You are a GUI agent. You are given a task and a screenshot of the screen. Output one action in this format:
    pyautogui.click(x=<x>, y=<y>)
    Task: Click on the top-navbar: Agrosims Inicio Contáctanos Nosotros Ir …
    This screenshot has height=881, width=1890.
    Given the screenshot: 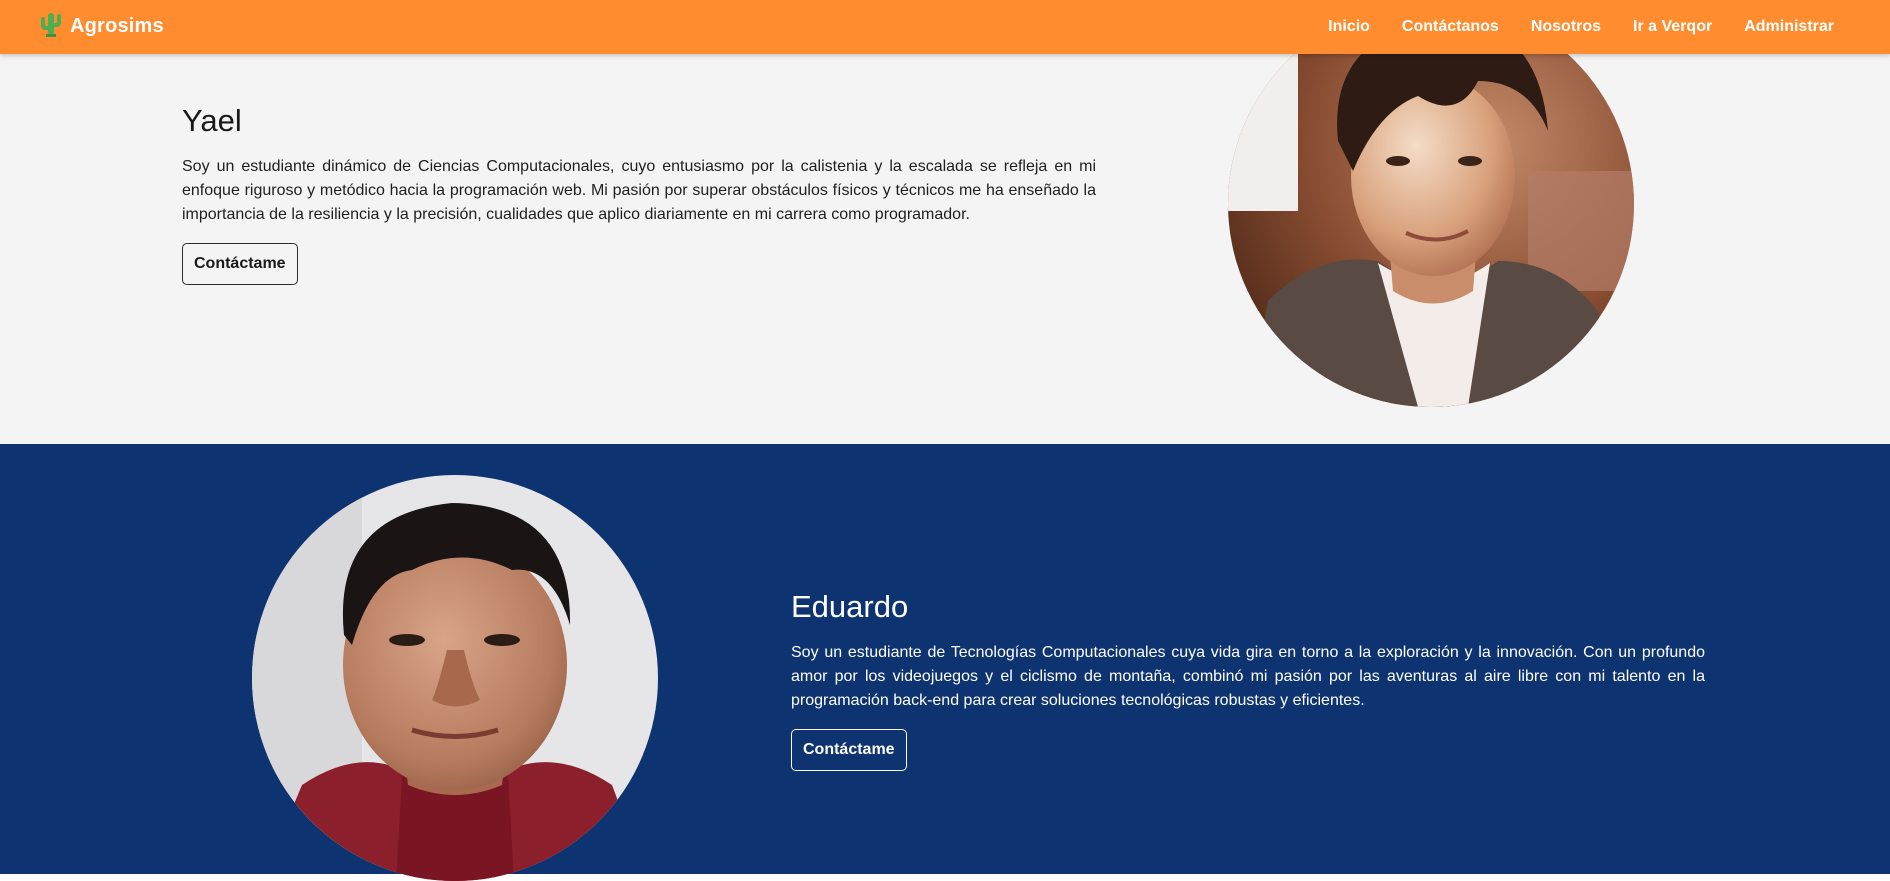 What is the action you would take?
    pyautogui.click(x=945, y=27)
    